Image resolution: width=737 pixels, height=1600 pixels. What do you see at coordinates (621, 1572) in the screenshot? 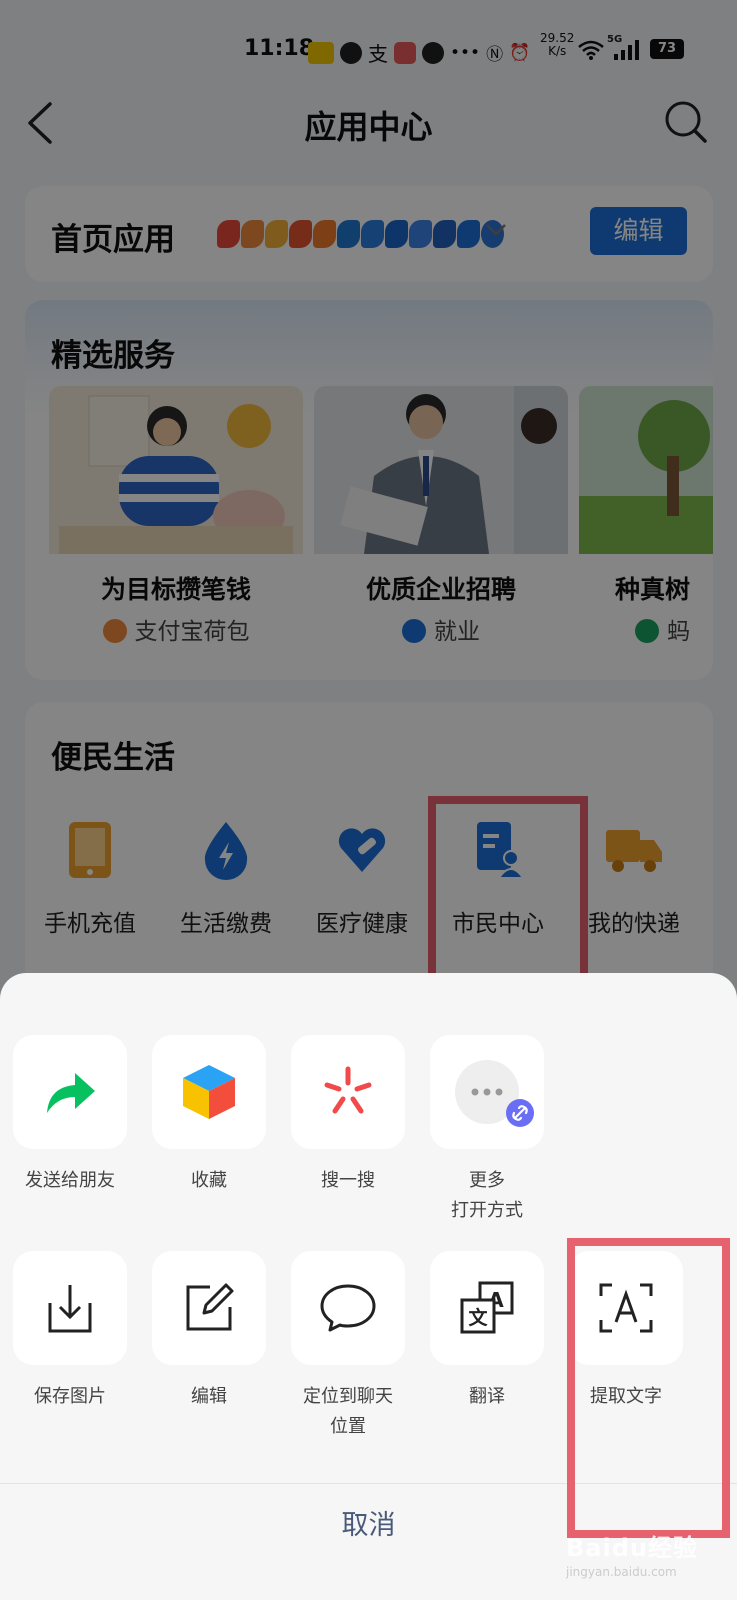
I see `watermark-url: jingyan.baidu.com` at bounding box center [621, 1572].